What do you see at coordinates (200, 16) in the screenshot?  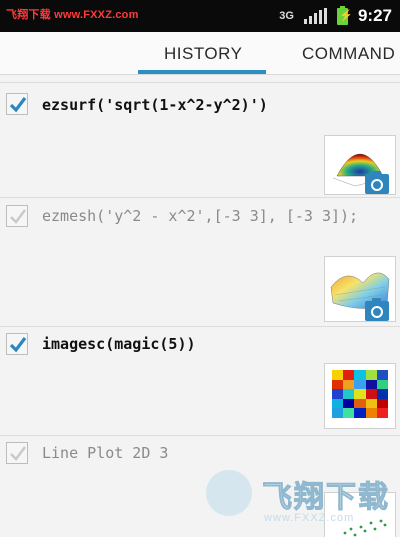 I see `status-bar: 飞翔下载 www.FXXZ.com 3G ⚡ 9:27` at bounding box center [200, 16].